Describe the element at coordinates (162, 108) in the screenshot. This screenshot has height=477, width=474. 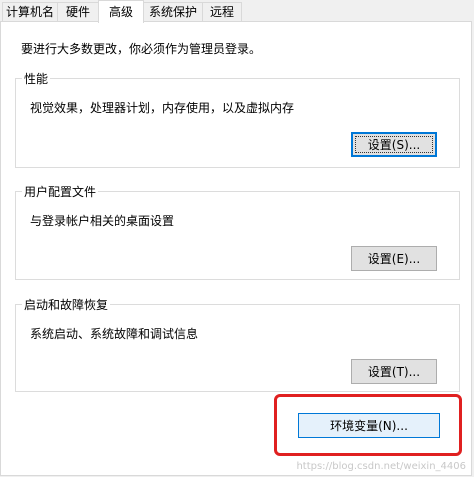
I see `performance-description: 视觉效果，处理器计划，内存使用，以及虚拟内存` at that location.